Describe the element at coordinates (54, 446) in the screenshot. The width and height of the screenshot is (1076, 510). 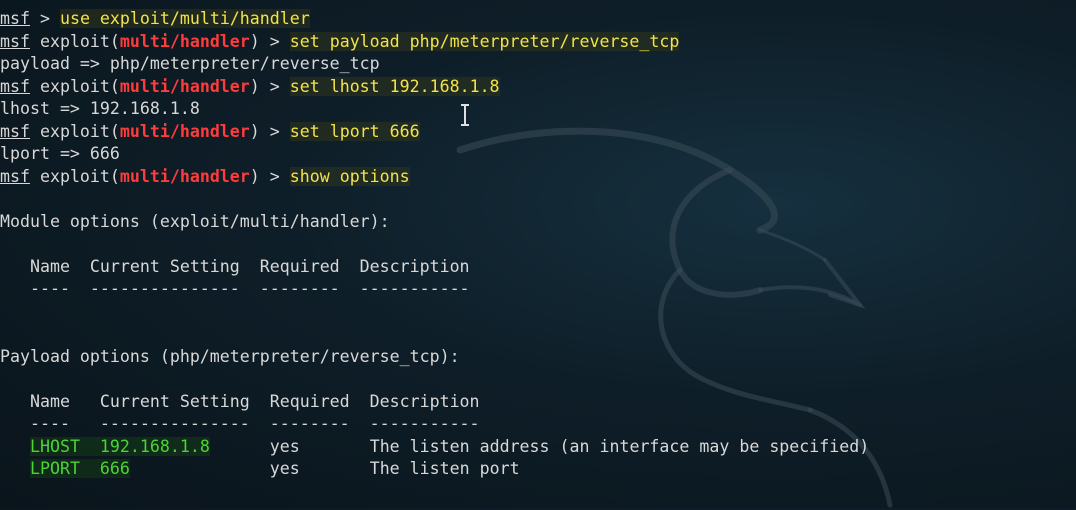
I see `option-name: LHOST` at that location.